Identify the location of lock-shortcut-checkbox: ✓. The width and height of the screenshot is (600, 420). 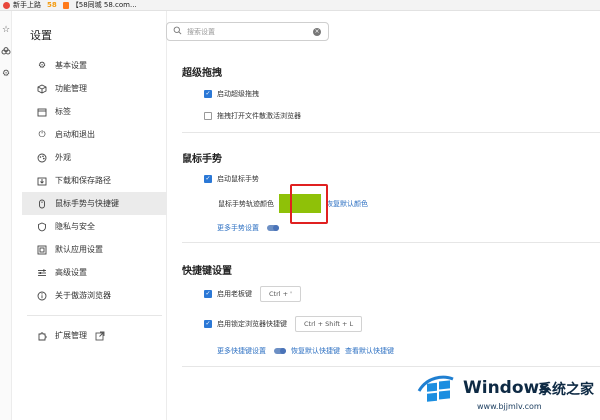
(208, 324).